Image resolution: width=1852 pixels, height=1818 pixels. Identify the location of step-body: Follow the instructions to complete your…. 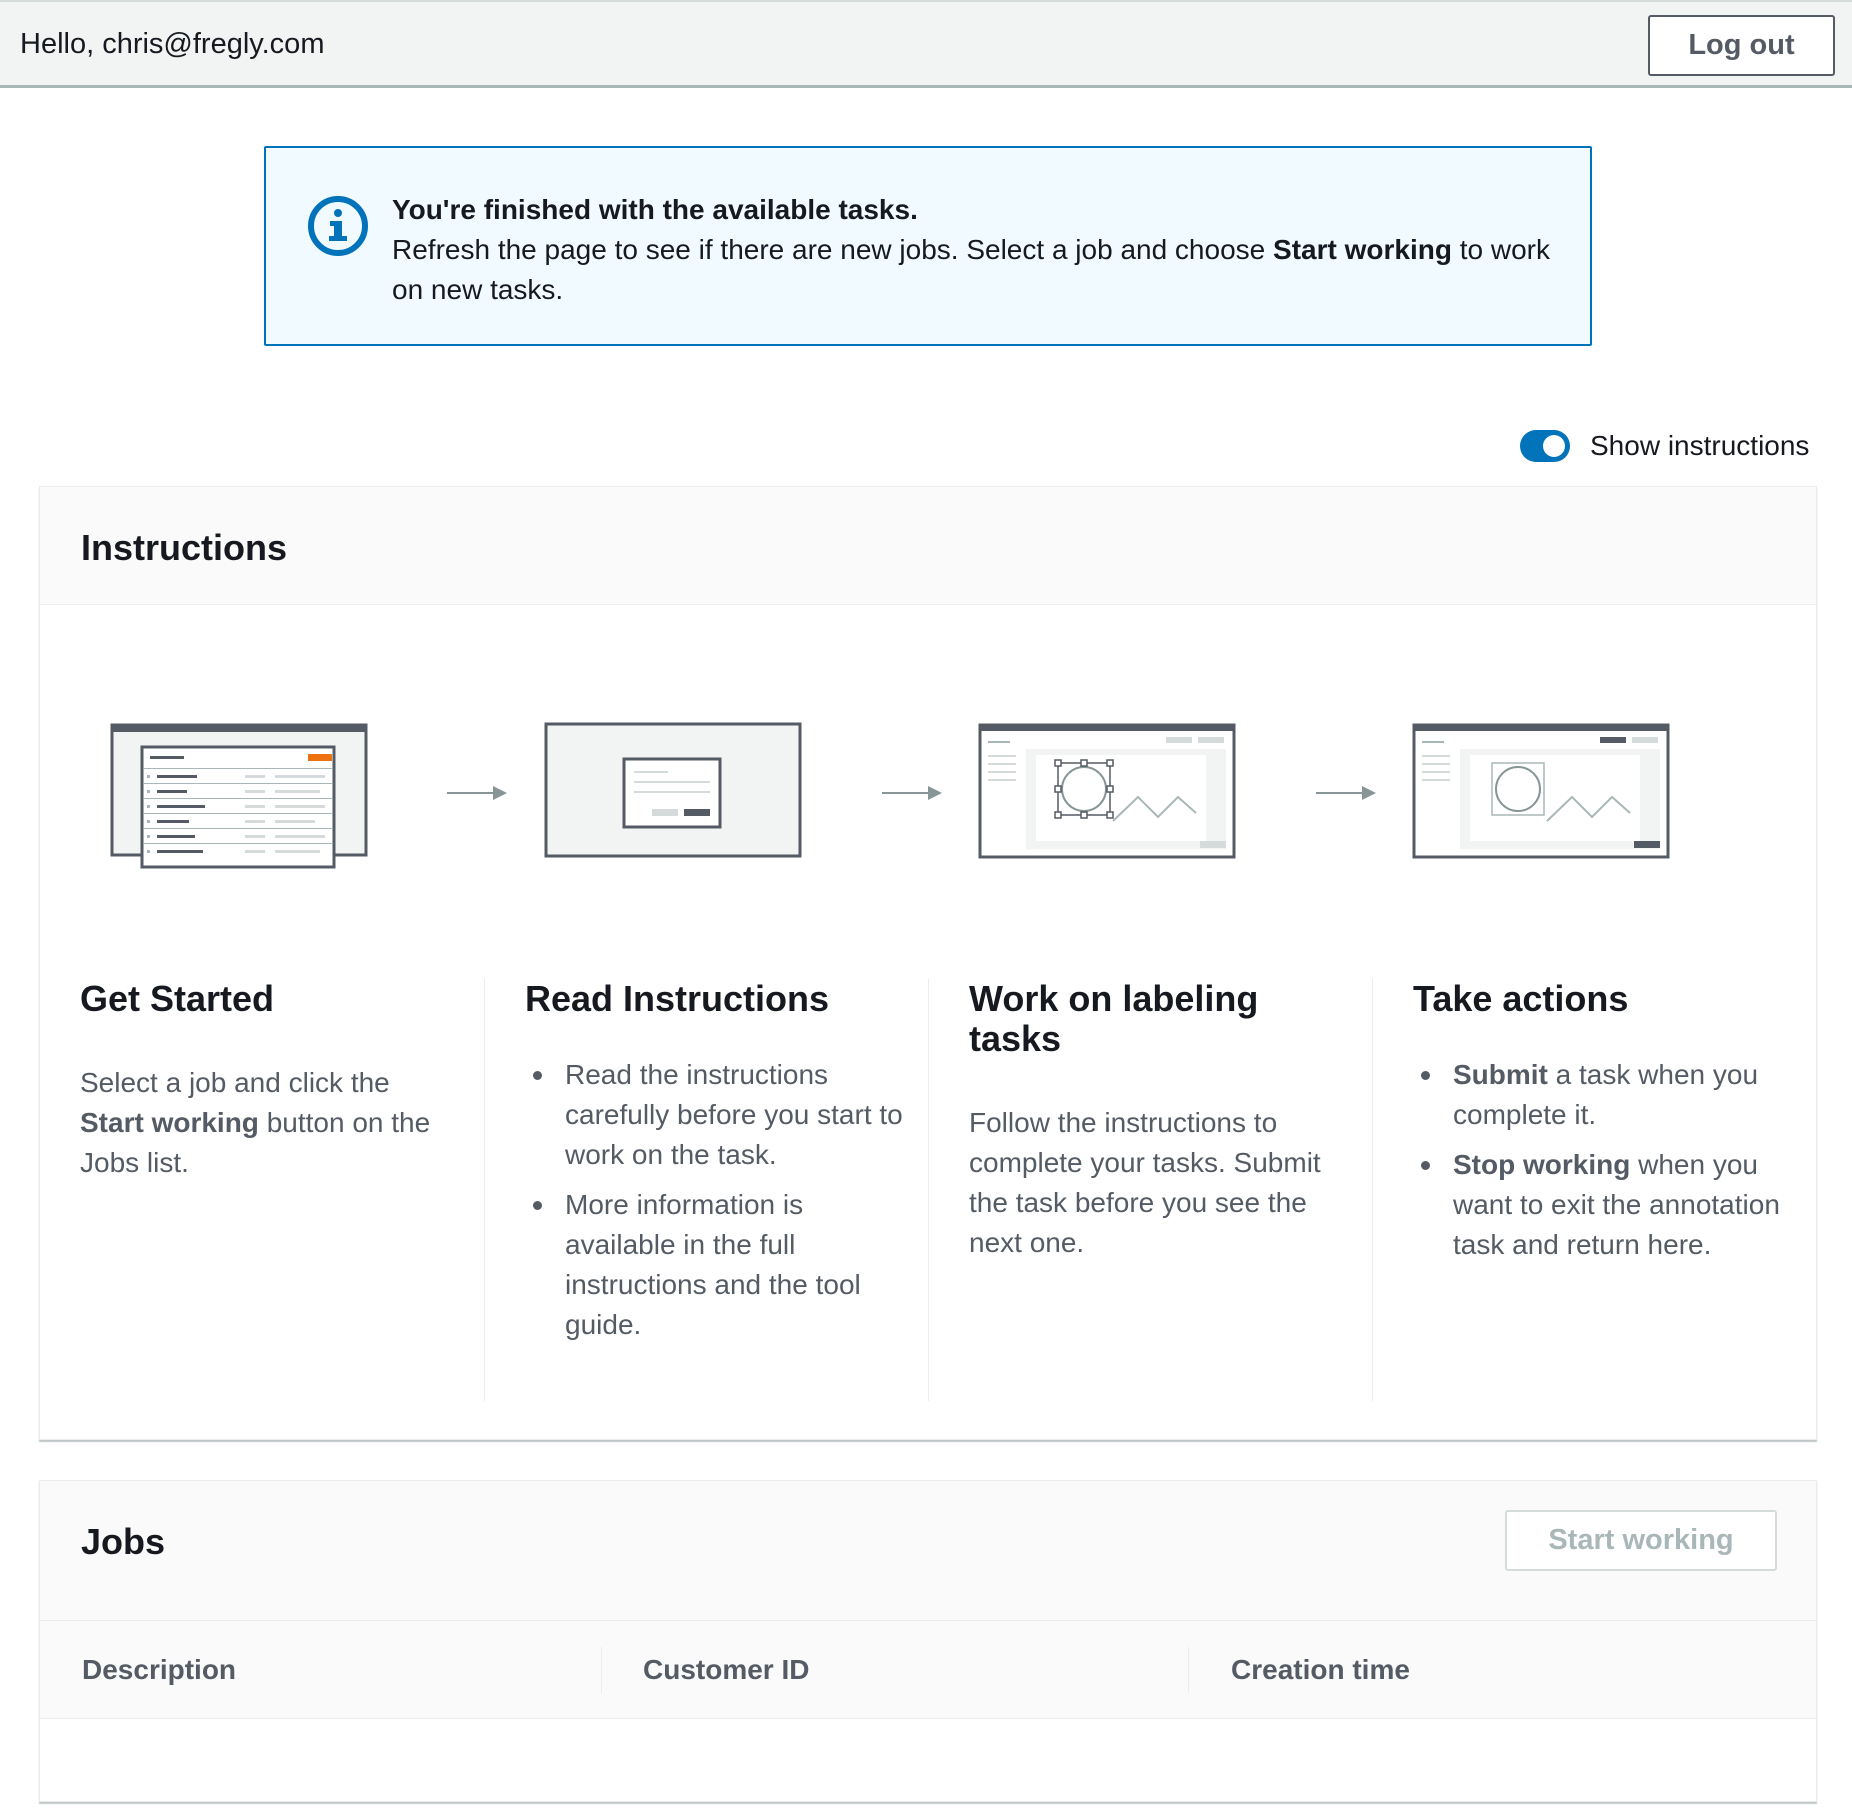
(1145, 1182).